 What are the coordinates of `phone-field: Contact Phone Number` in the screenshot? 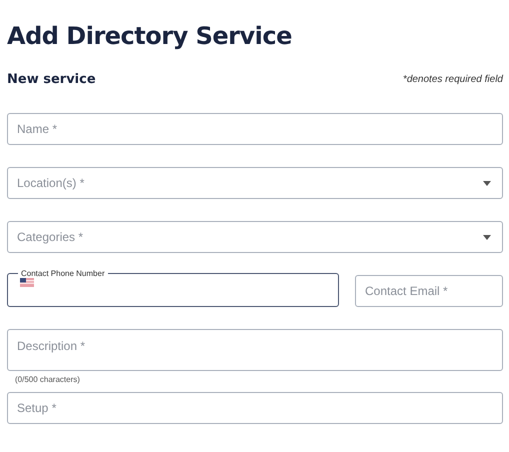 It's located at (173, 288).